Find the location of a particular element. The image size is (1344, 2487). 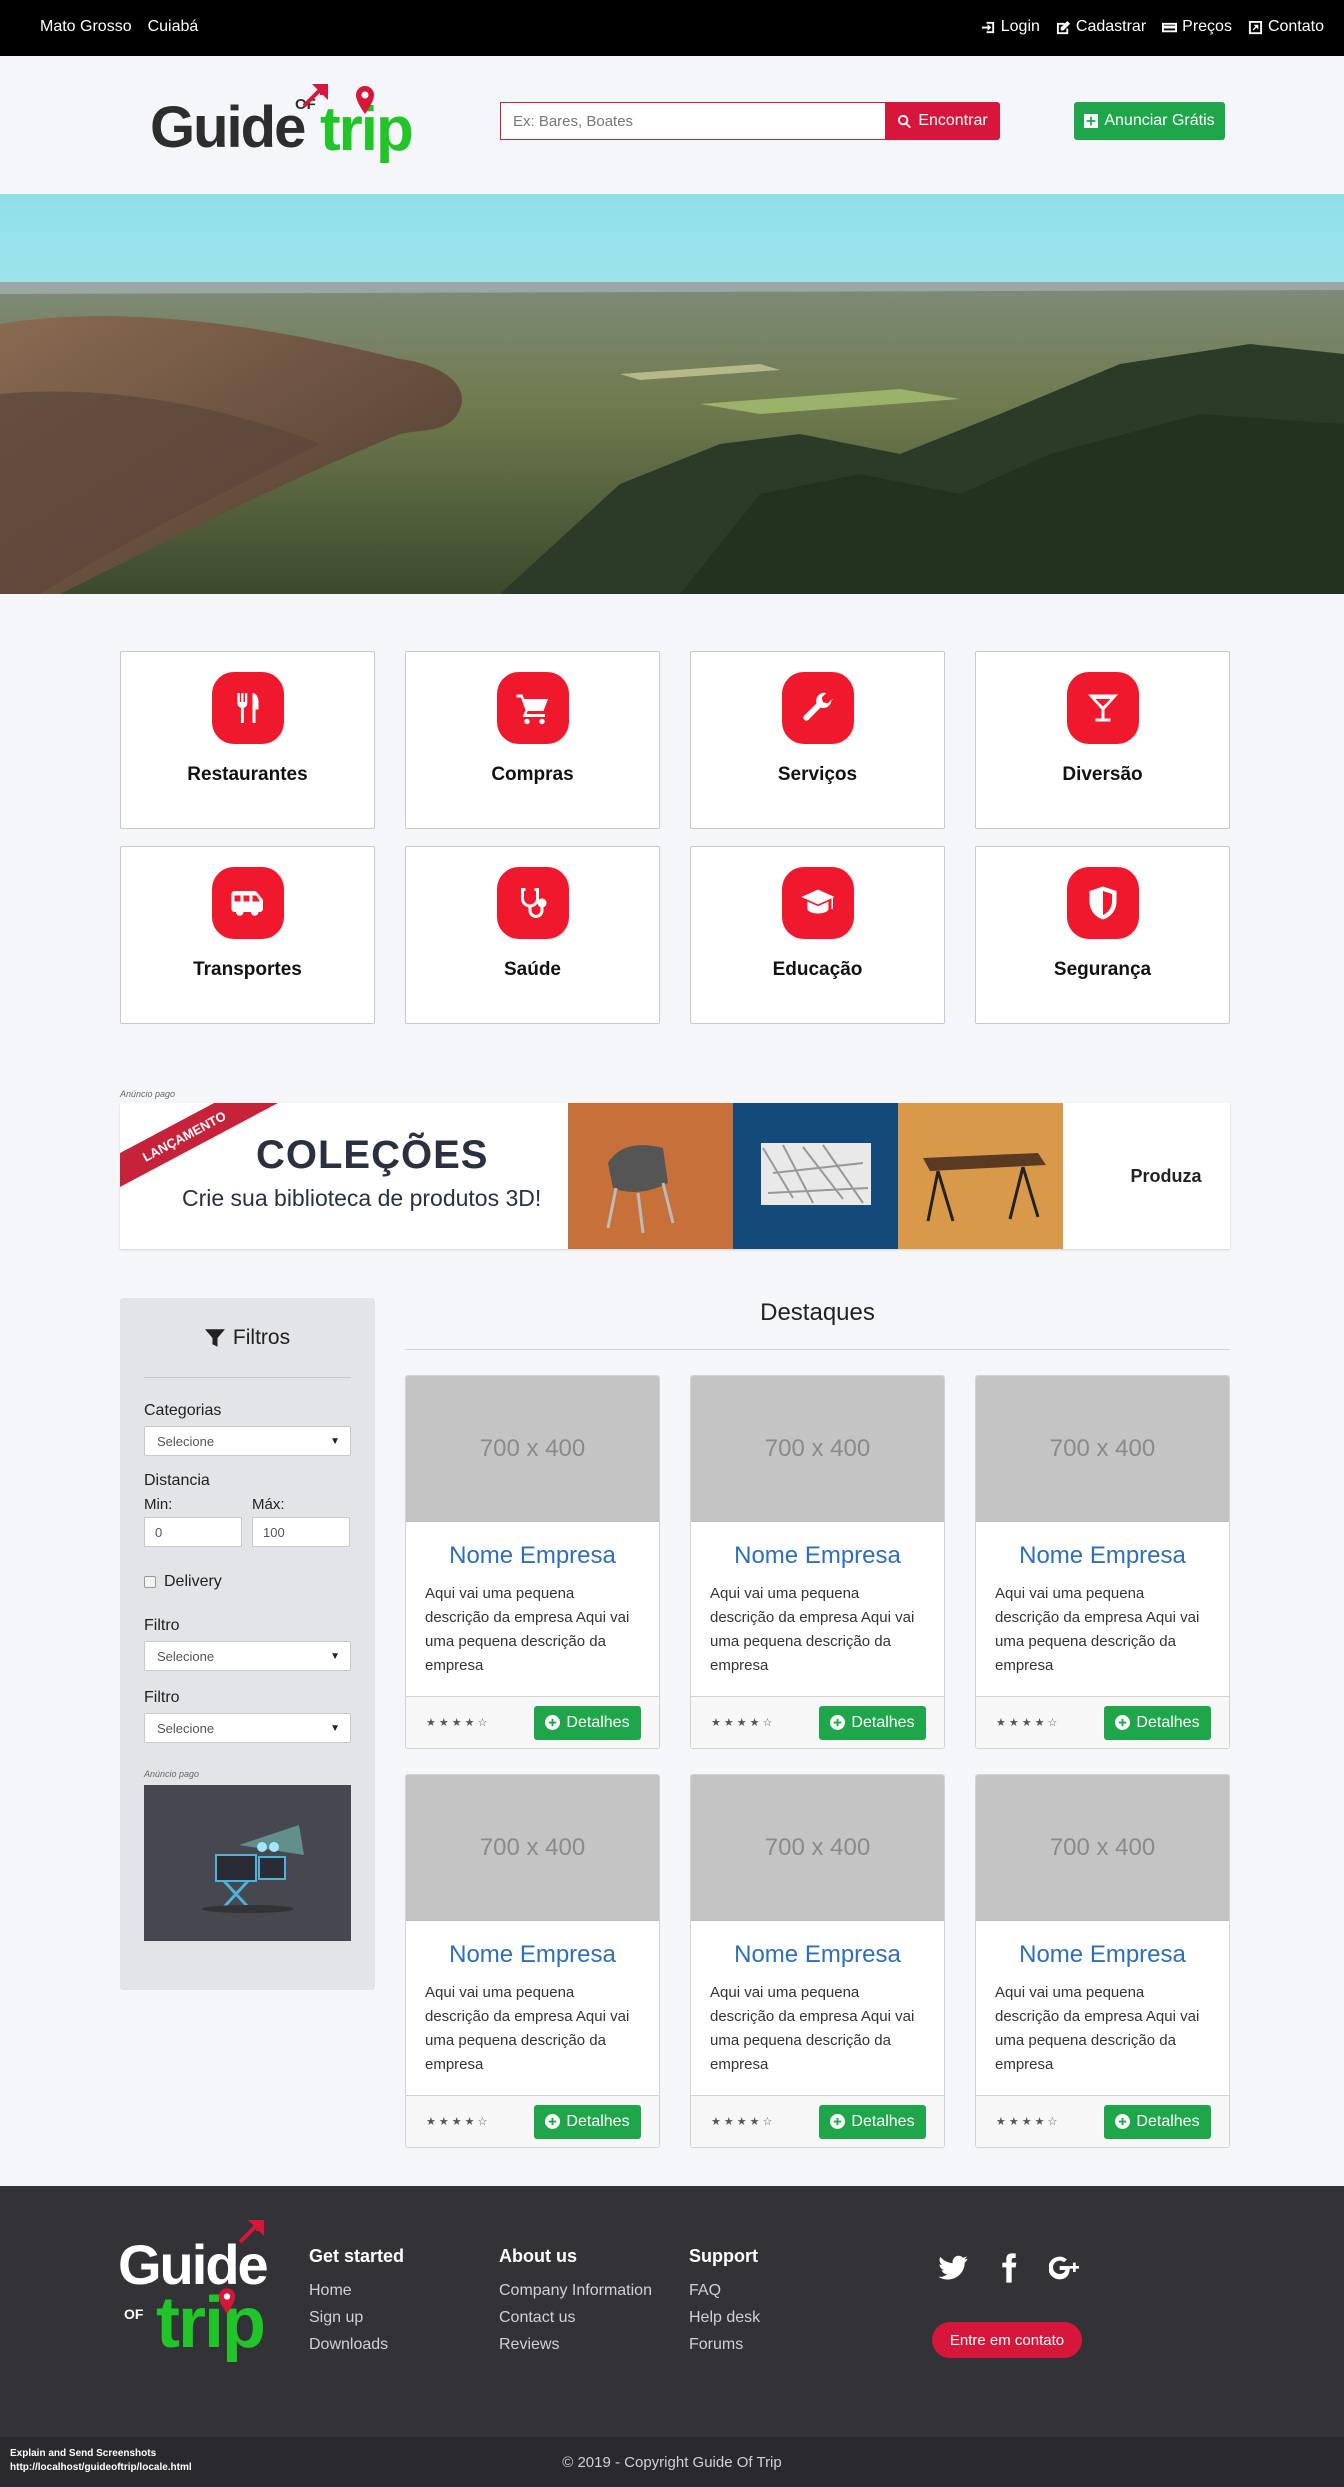

category-educacao: Educação is located at coordinates (817, 935).